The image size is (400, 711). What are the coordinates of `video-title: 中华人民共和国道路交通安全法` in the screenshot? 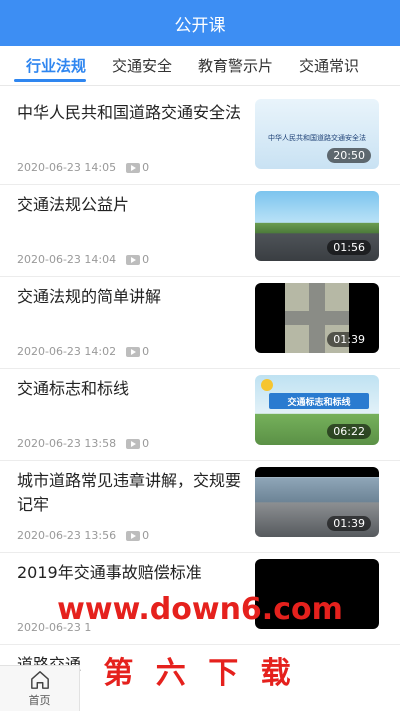 It's located at (129, 112).